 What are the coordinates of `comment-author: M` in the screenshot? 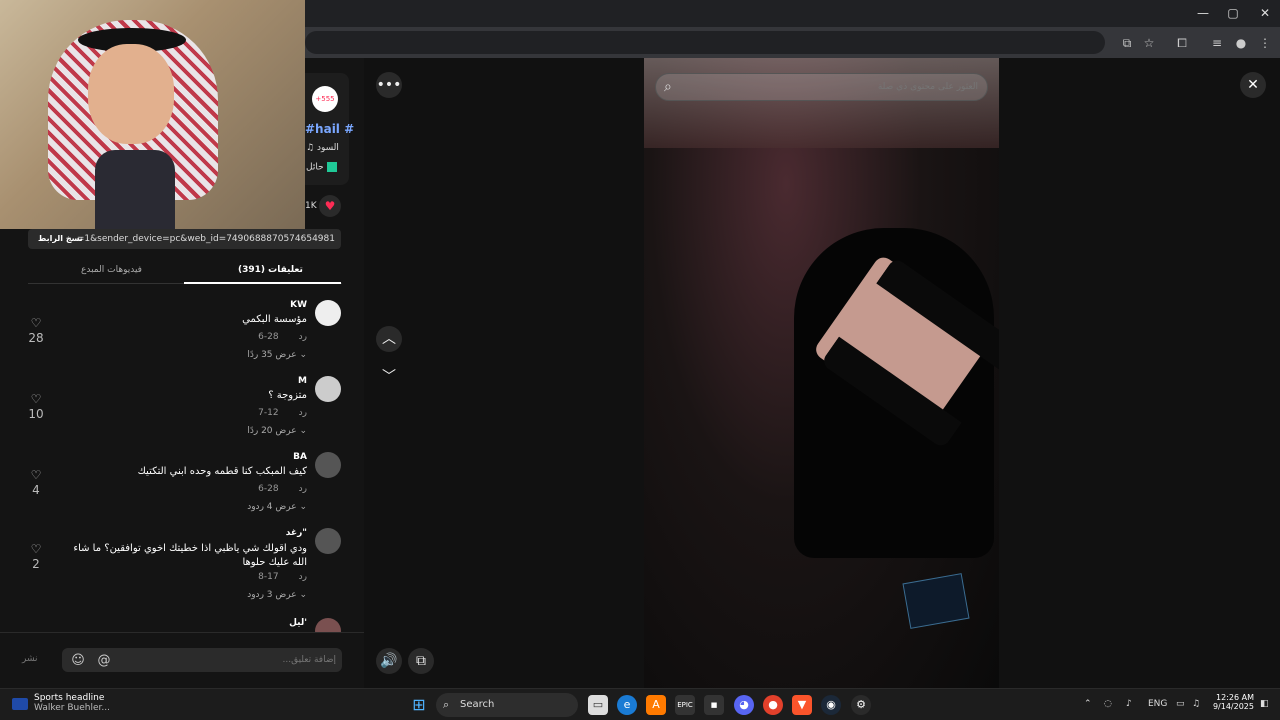 It's located at (302, 381).